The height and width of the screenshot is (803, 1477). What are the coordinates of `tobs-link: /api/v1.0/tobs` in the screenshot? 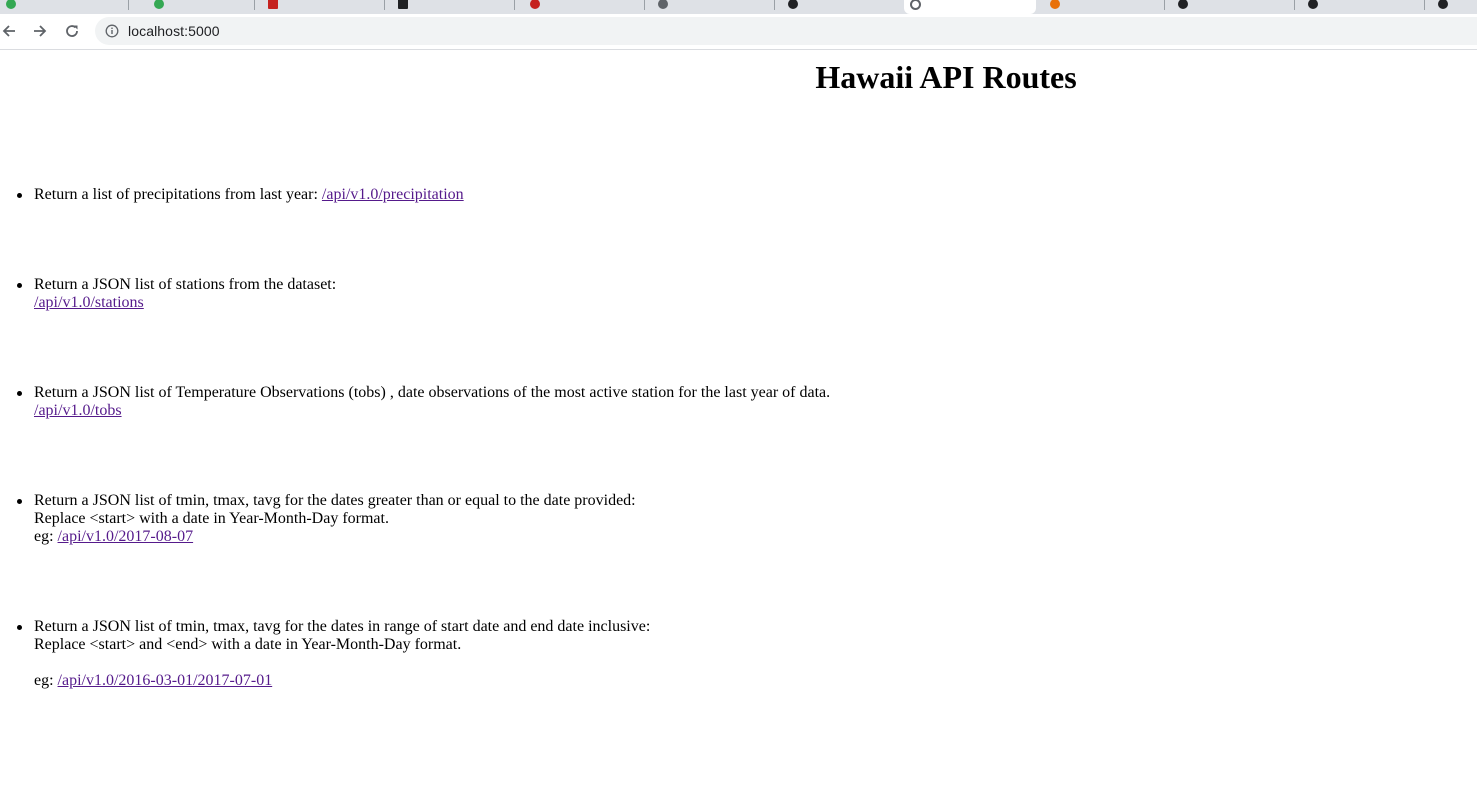 It's located at (78, 410).